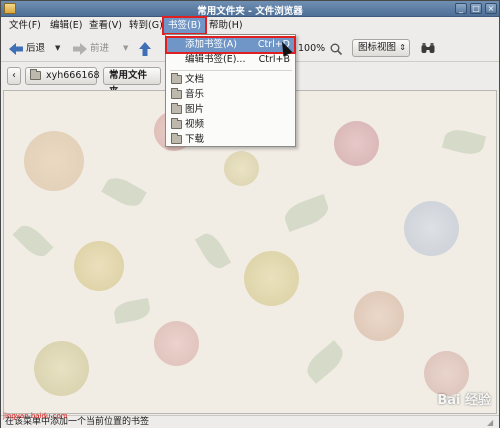 This screenshot has width=500, height=428. I want to click on menu-go: 转到(G), so click(146, 25).